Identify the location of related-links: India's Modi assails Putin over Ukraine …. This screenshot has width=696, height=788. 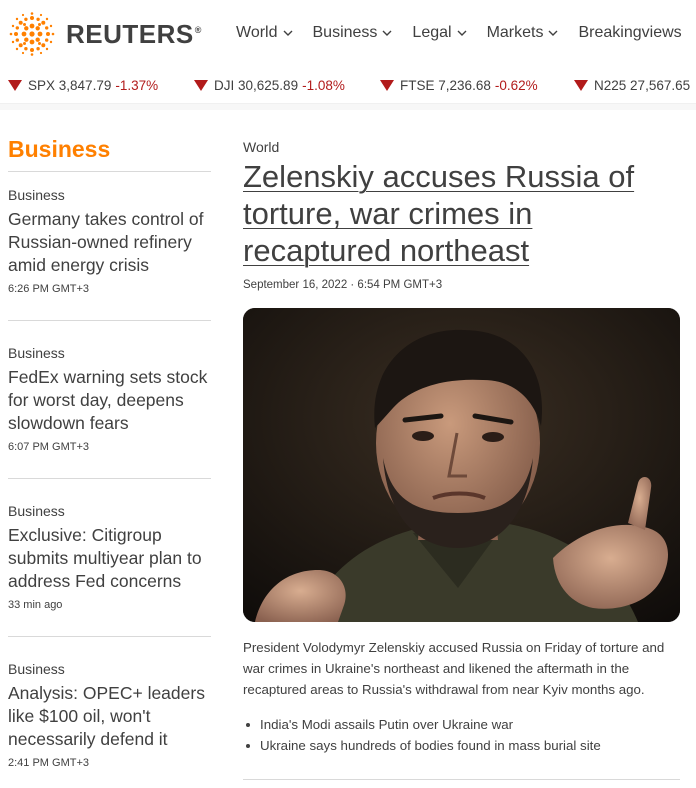
(463, 735).